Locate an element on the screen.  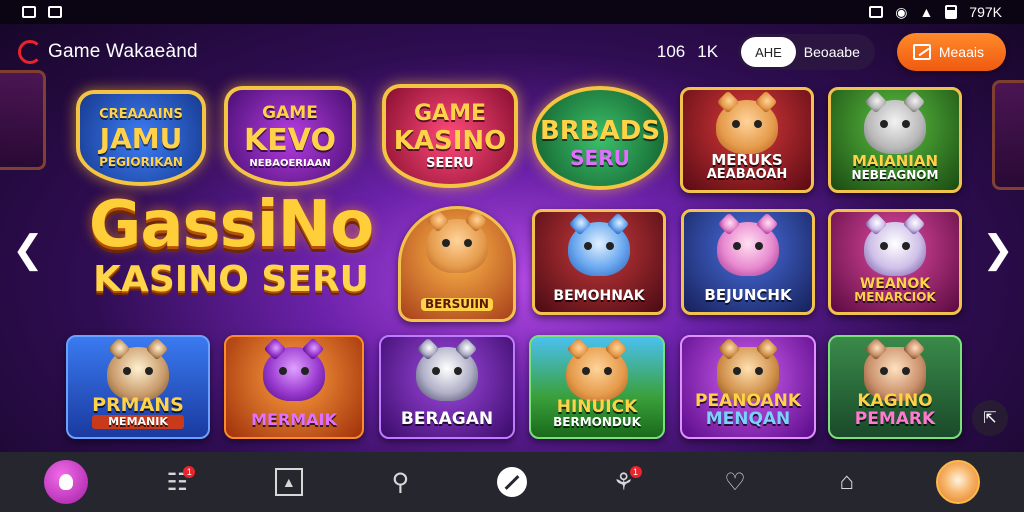
bottom-nav: ☷ 1 ▲ ⚲ ⚘ 1 ♡ ⌂ is located at coordinates (512, 482).